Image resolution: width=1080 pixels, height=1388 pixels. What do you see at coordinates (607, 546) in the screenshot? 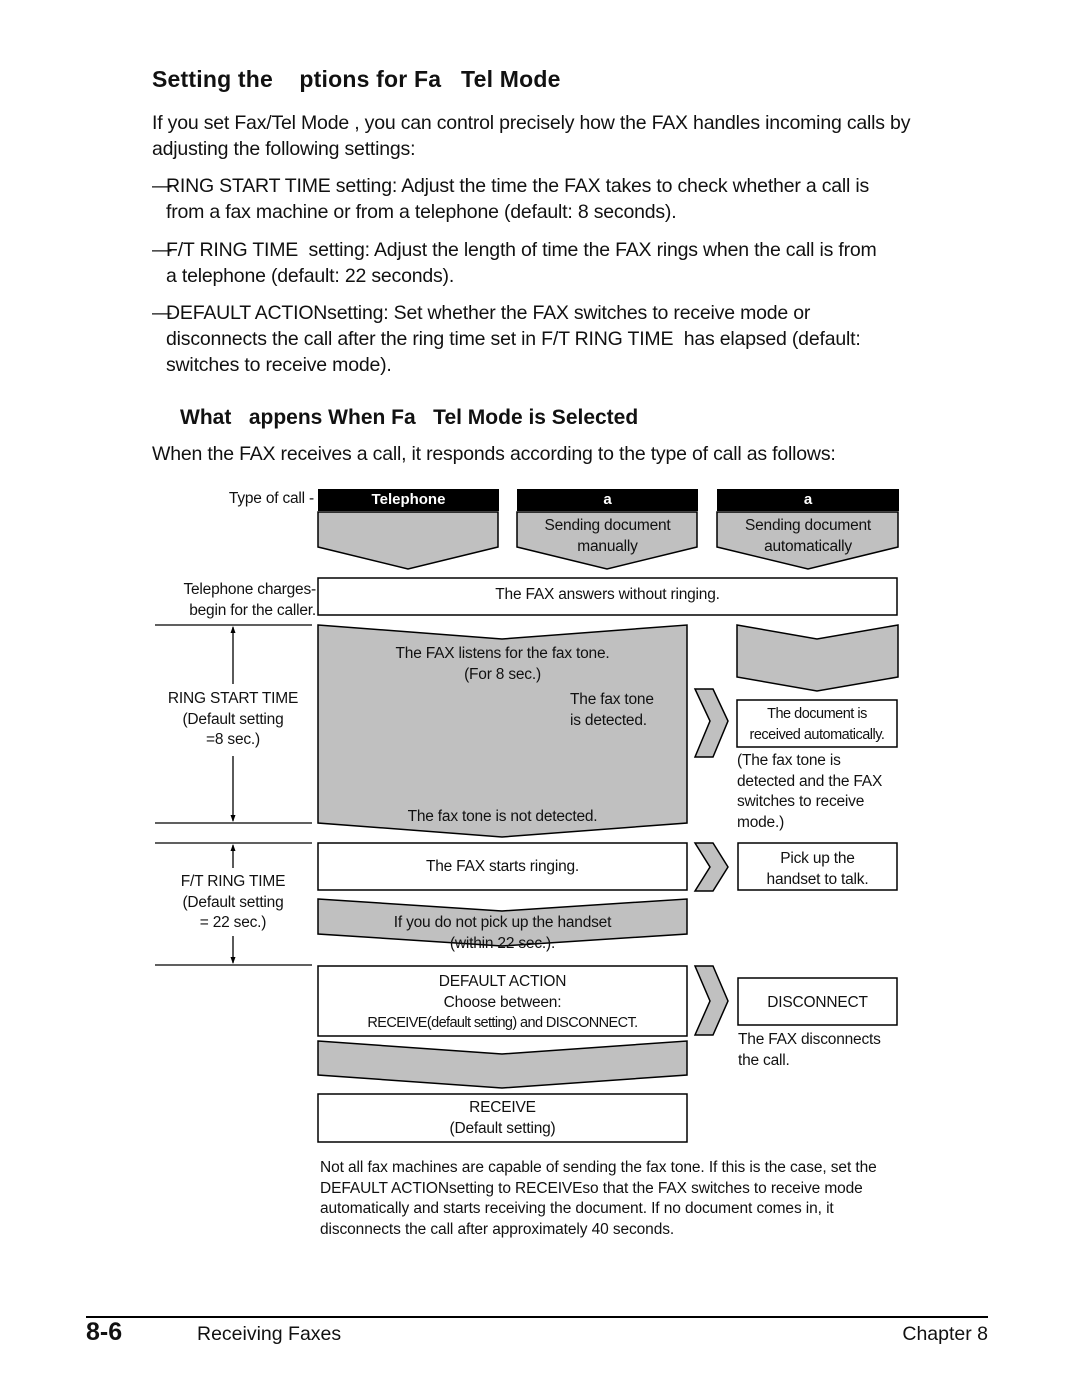
I see `desc-line: manually` at bounding box center [607, 546].